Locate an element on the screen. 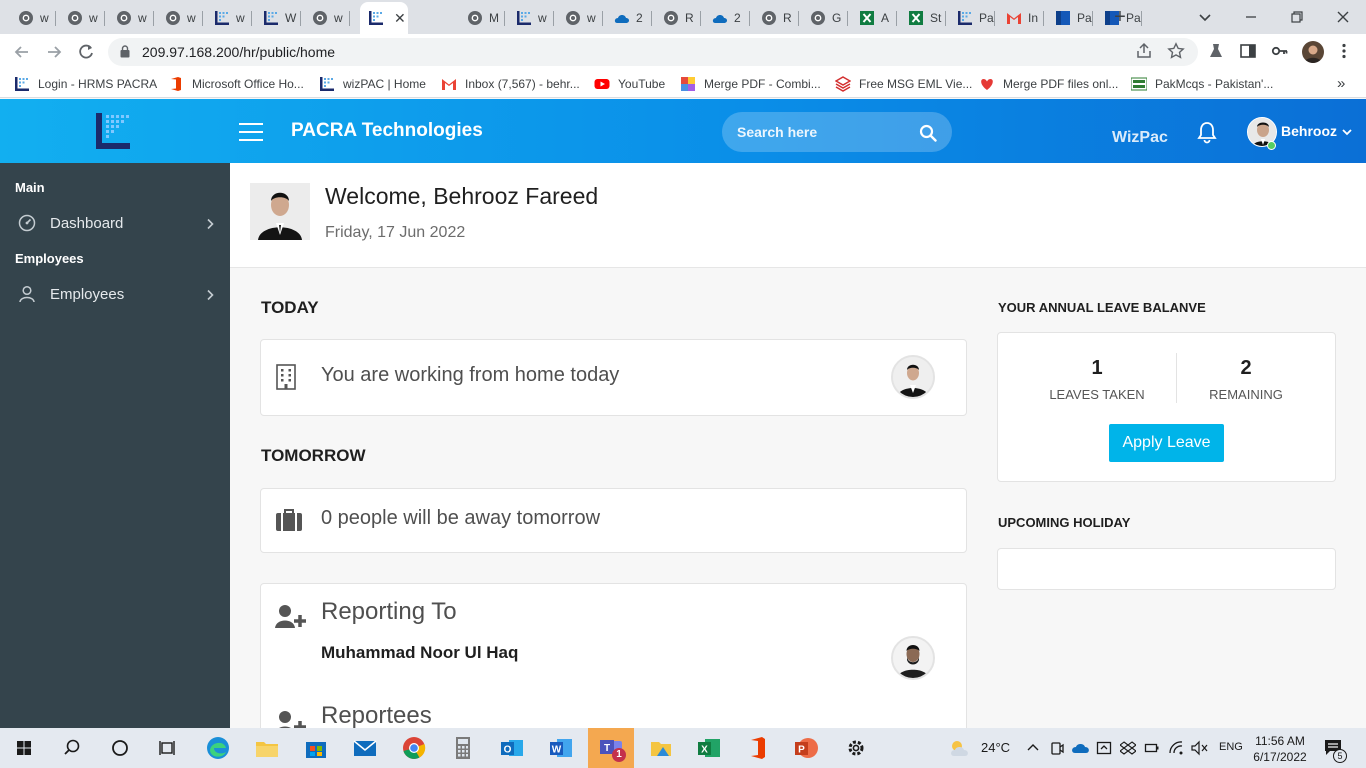 The height and width of the screenshot is (768, 1366). key-icon is located at coordinates (1280, 52).